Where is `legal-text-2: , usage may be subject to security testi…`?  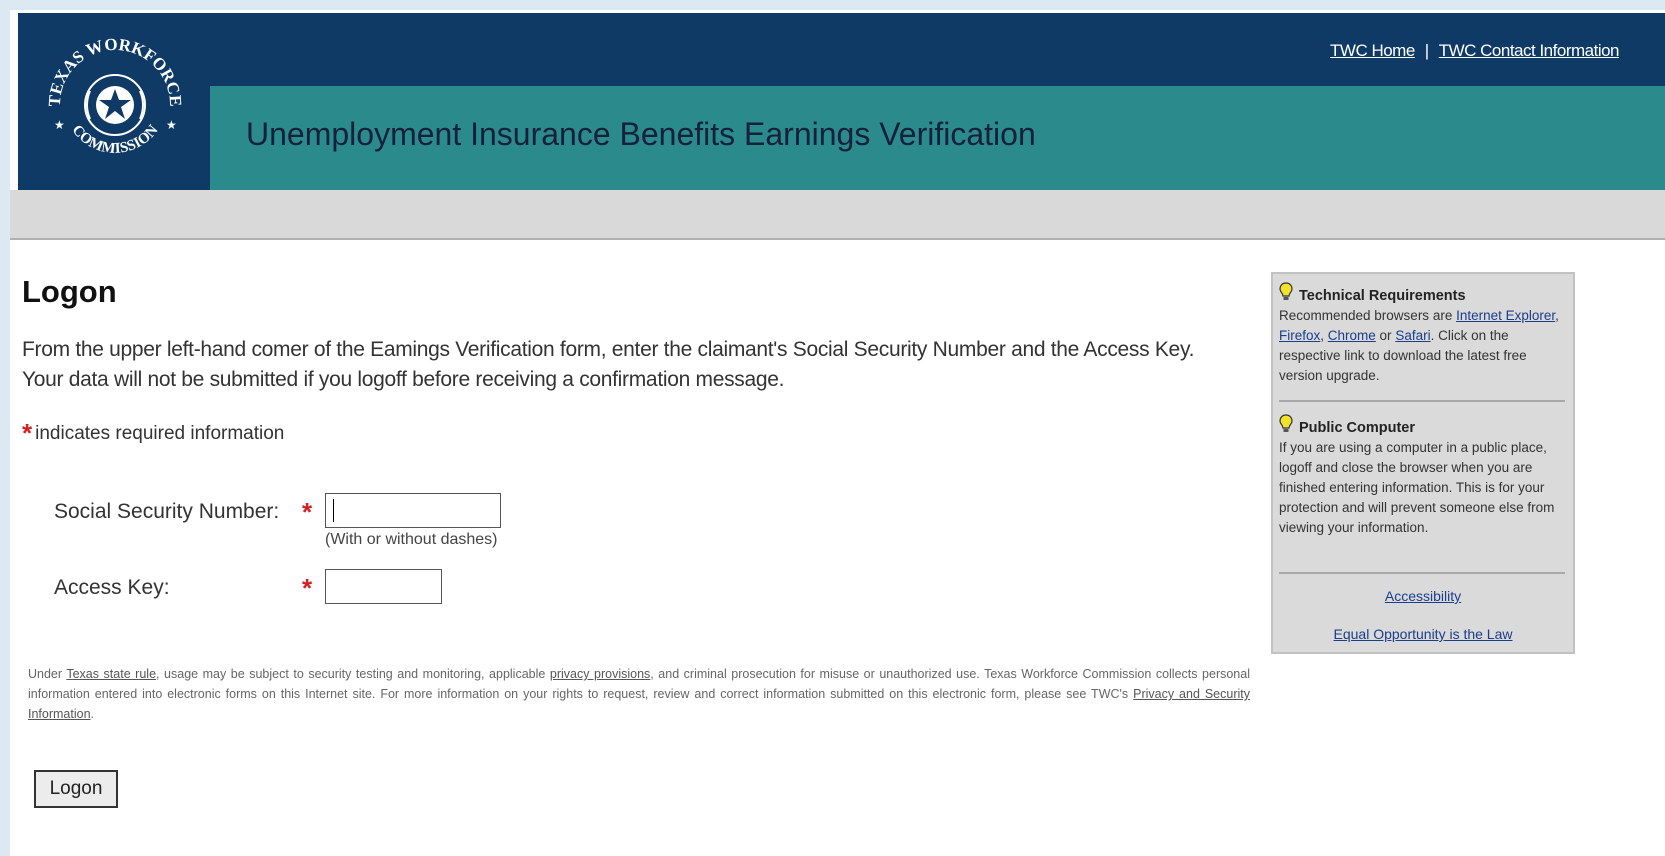
legal-text-2: , usage may be subject to security testi… is located at coordinates (353, 674).